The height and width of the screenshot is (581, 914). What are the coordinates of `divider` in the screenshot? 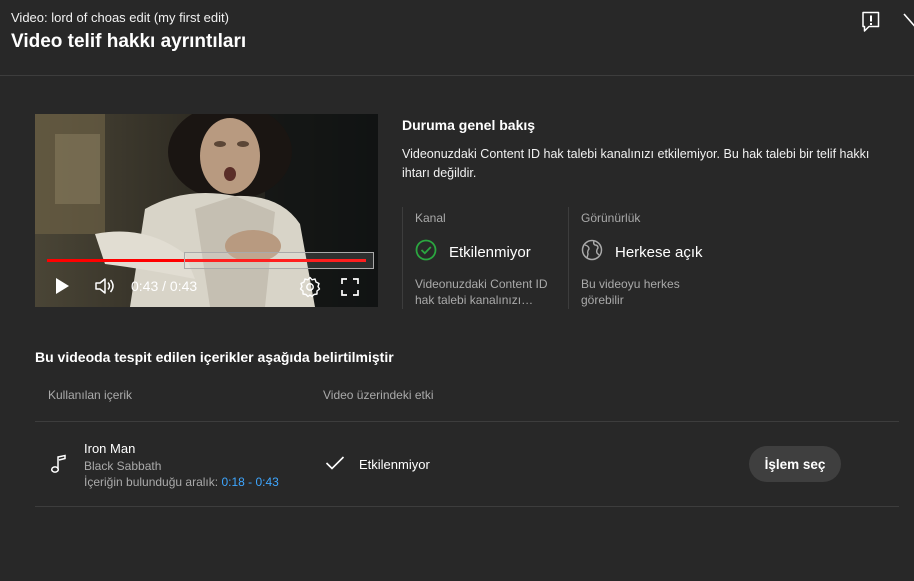 It's located at (467, 506).